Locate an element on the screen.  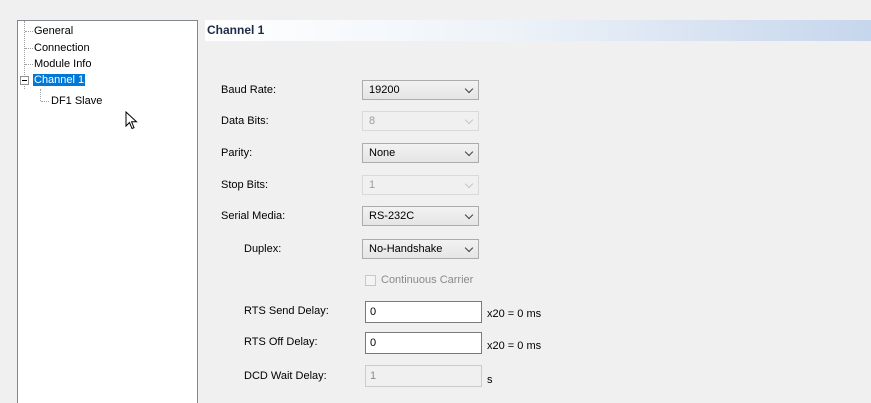
stop-bits-select: 1 is located at coordinates (420, 185).